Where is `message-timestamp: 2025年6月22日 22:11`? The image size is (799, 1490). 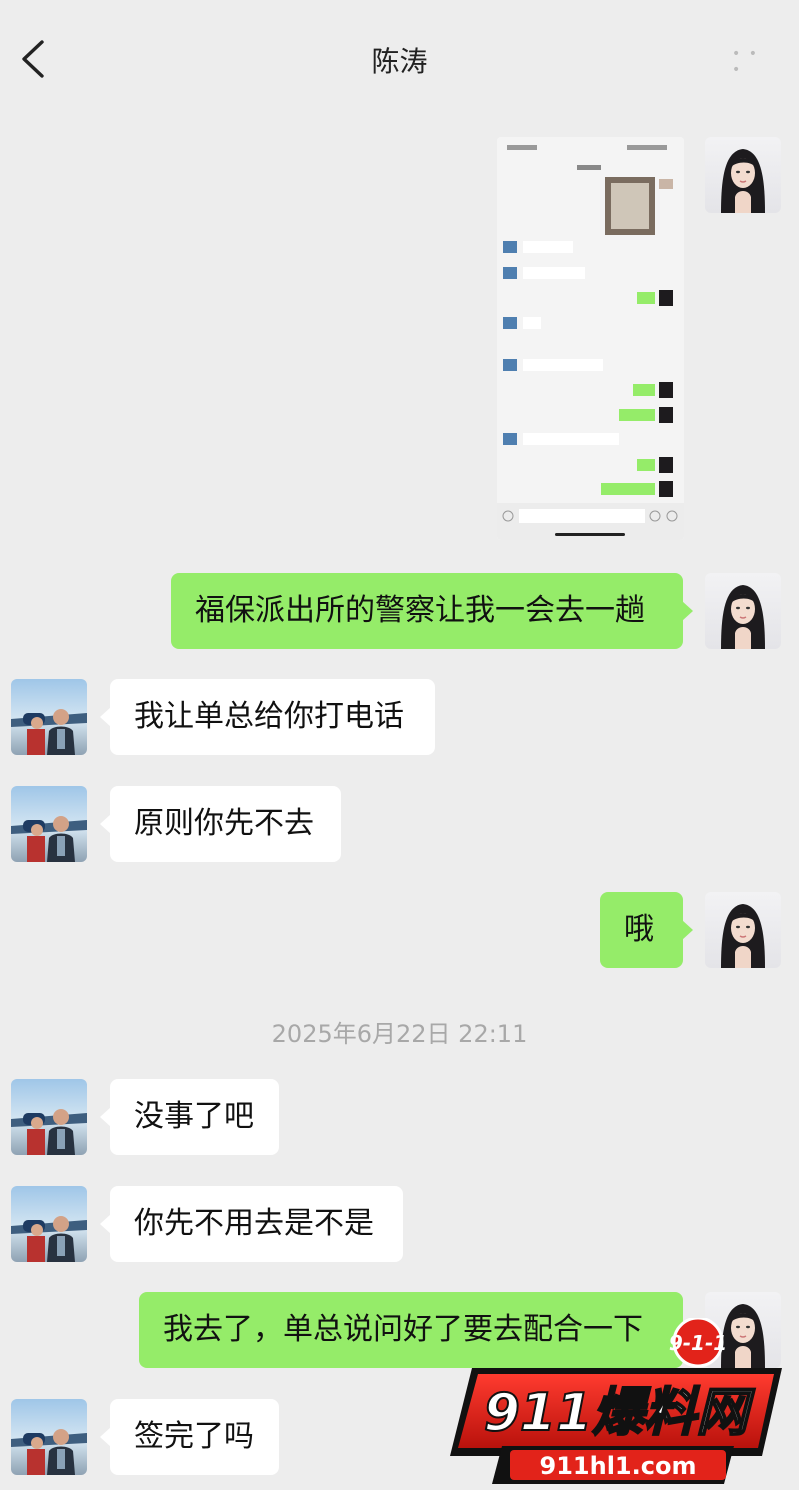
message-timestamp: 2025年6月22日 22:11 is located at coordinates (399, 1034).